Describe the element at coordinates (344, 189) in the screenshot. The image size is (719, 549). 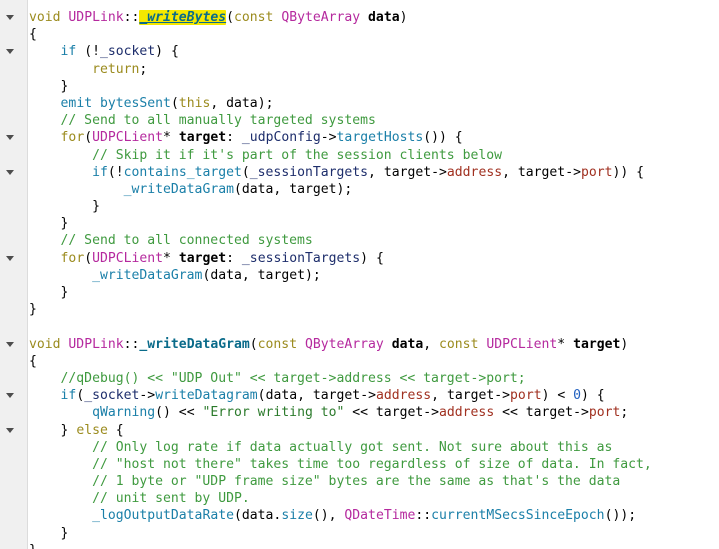
I see `code-token: );` at that location.